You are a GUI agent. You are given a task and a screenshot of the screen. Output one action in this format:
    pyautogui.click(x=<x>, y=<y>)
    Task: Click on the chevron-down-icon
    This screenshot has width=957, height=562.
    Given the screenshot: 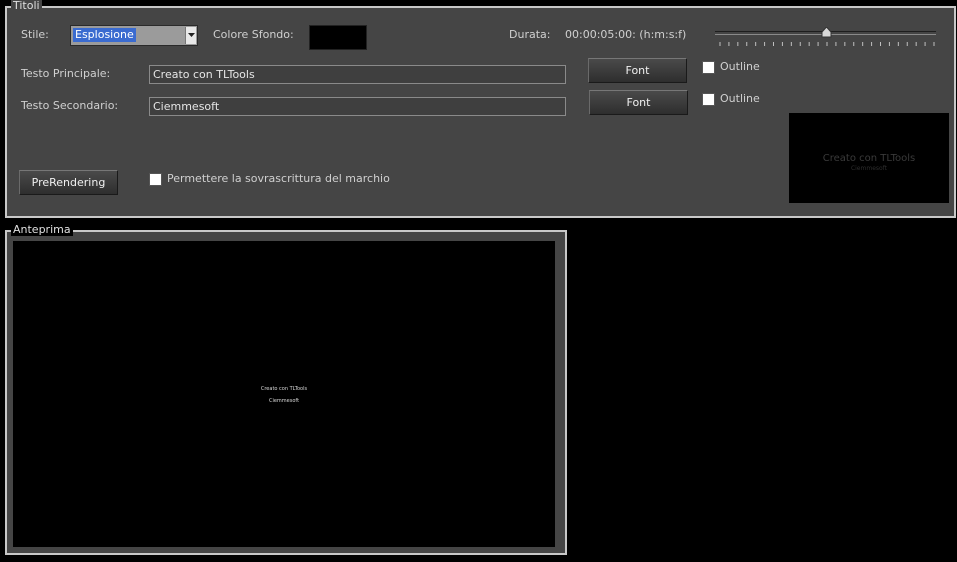 What is the action you would take?
    pyautogui.click(x=190, y=35)
    